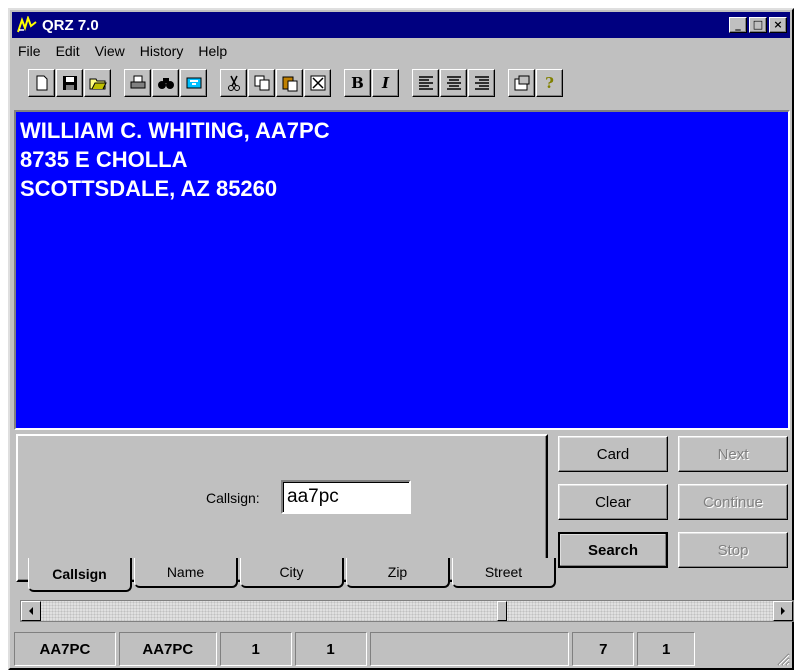 This screenshot has height=672, width=796. What do you see at coordinates (738, 25) in the screenshot?
I see `minimize-button: _` at bounding box center [738, 25].